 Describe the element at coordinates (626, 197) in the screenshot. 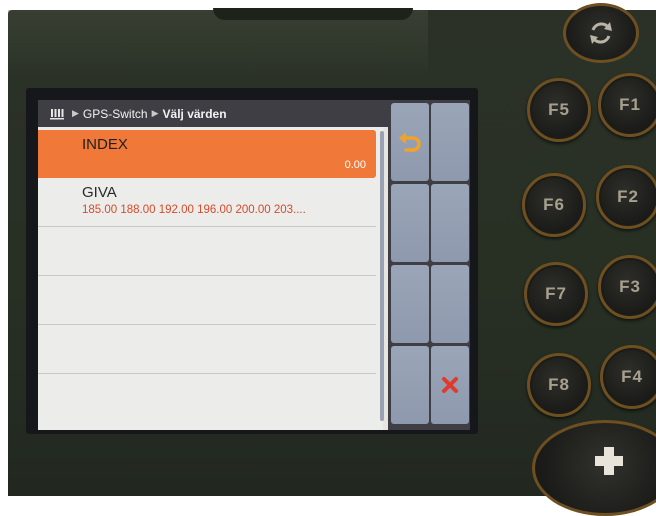

I see `f2-key: F2` at that location.